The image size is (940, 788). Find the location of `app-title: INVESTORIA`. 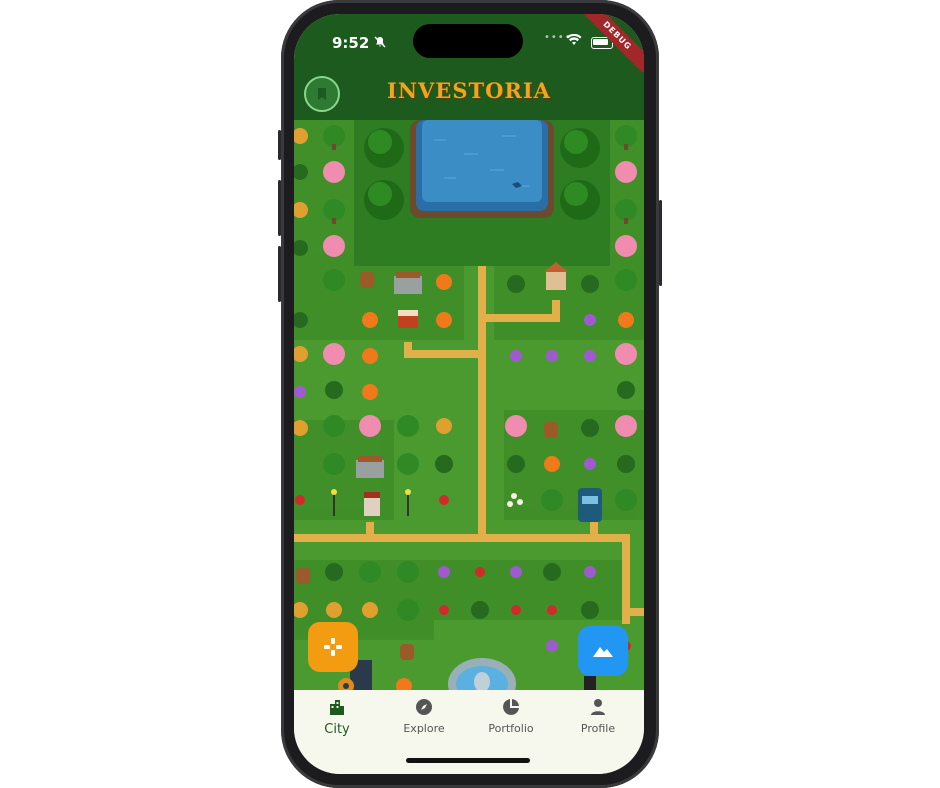

app-title: INVESTORIA is located at coordinates (469, 90).